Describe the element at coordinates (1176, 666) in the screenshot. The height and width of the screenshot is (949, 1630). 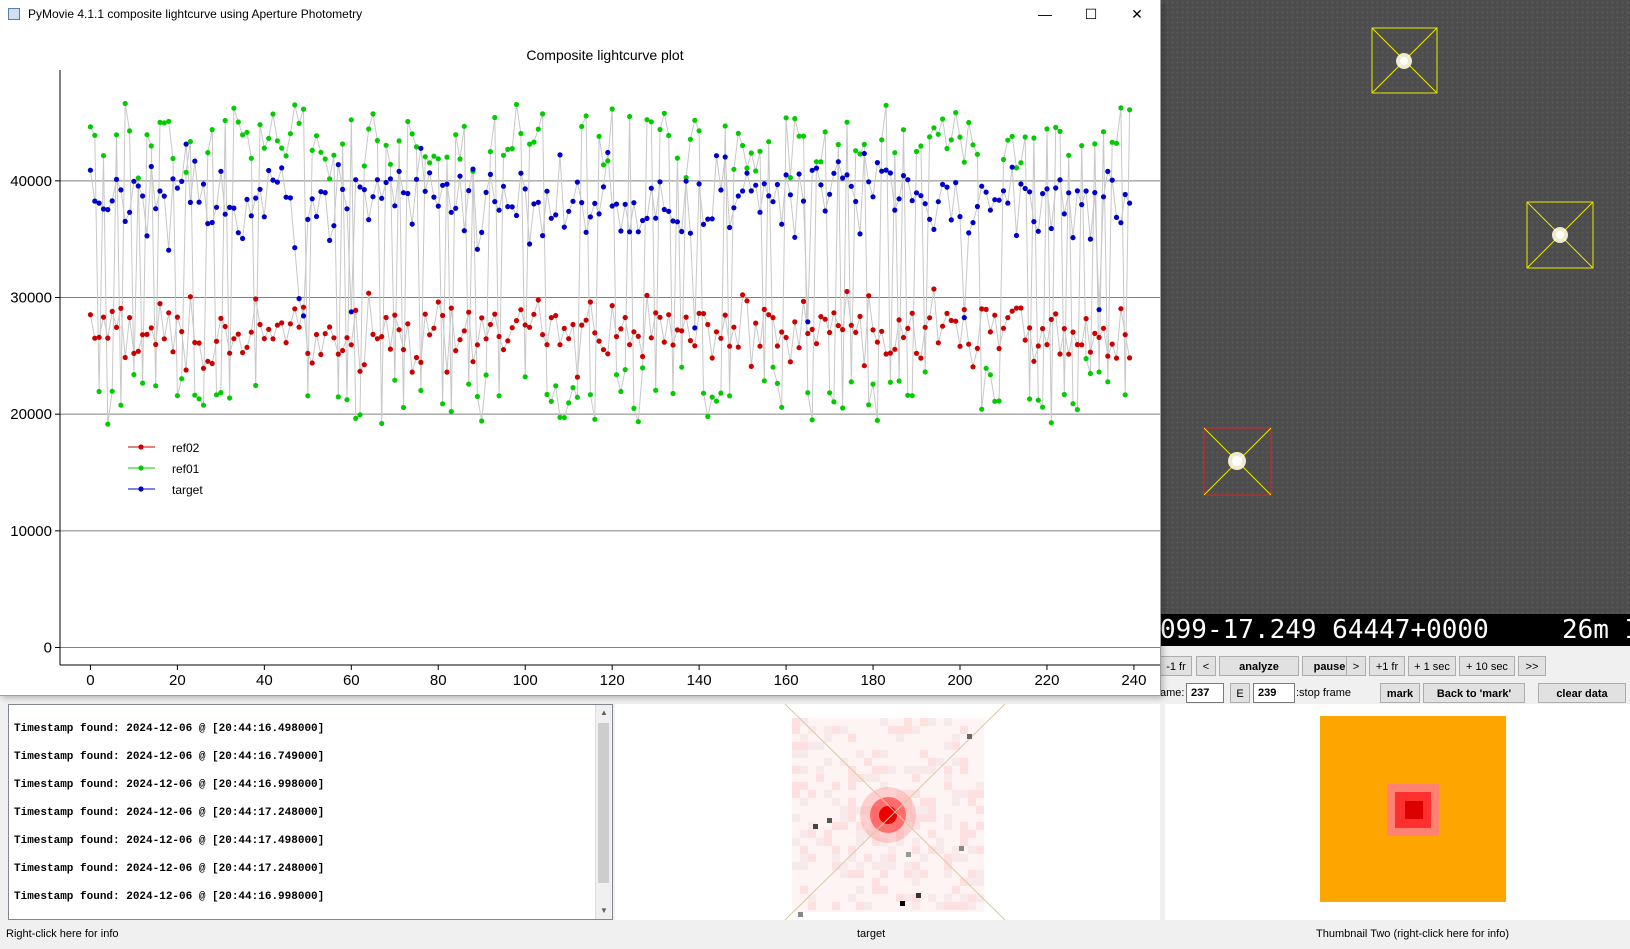
I see `minus-one-frame-button: -1 fr` at that location.